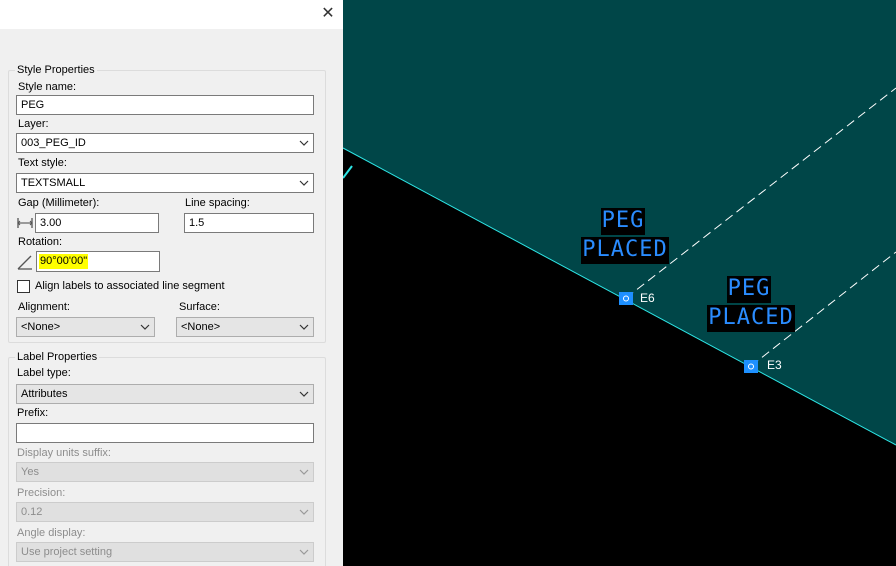 The image size is (896, 566). Describe the element at coordinates (47, 87) in the screenshot. I see `style-name-label: Style name:` at that location.